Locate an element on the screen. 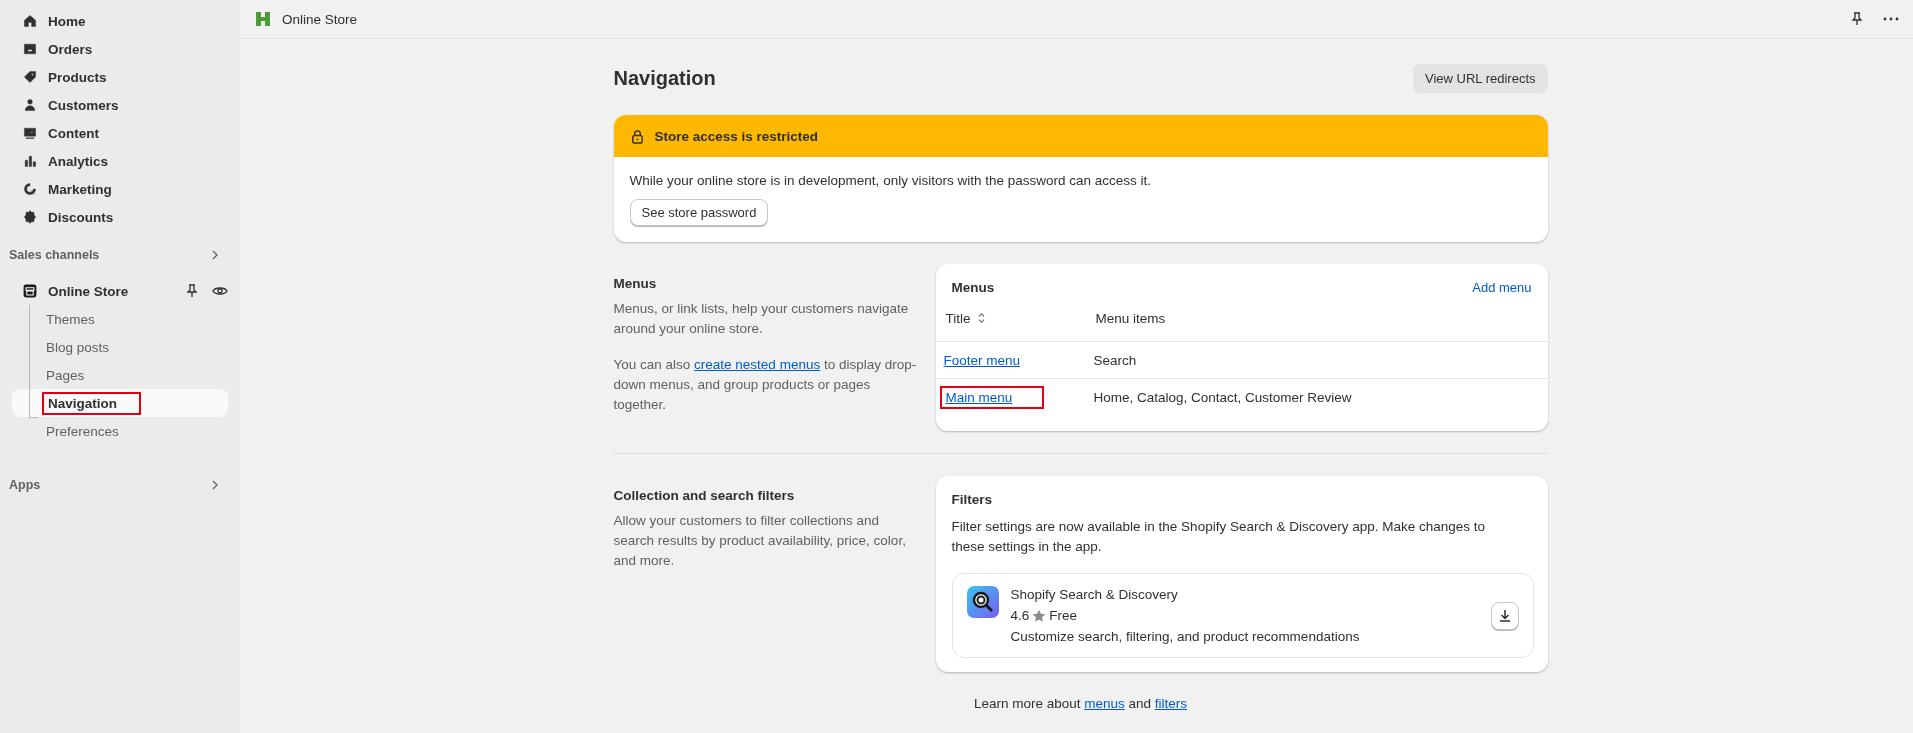 This screenshot has height=733, width=1913. sidebar-item: Discounts is located at coordinates (120, 217).